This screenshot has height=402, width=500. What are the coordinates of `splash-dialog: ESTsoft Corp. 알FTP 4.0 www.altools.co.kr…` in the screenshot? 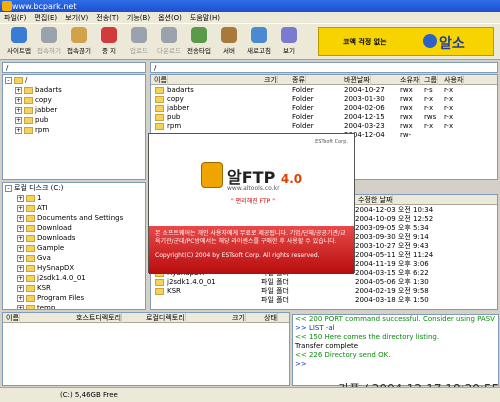 It's located at (251, 203).